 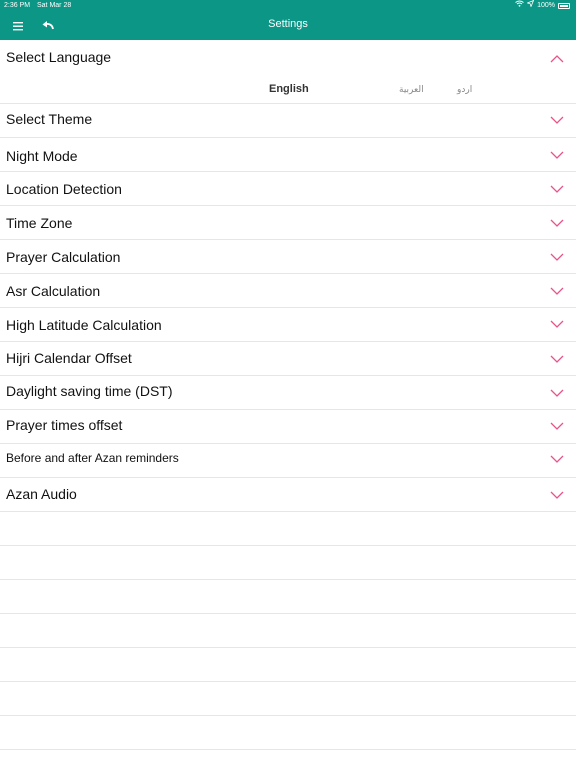 What do you see at coordinates (17, 5) in the screenshot?
I see `status-time: 2:36 PM` at bounding box center [17, 5].